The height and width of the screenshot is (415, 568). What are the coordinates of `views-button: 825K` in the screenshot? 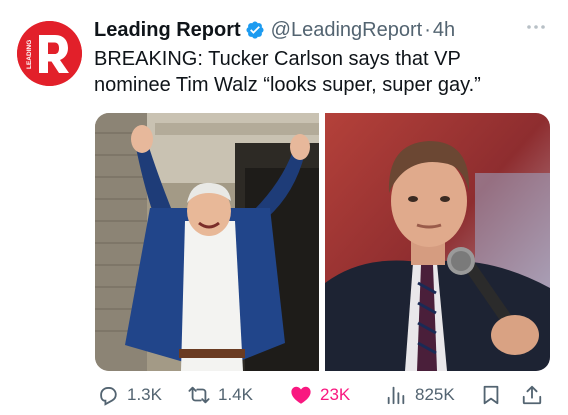 It's located at (420, 395).